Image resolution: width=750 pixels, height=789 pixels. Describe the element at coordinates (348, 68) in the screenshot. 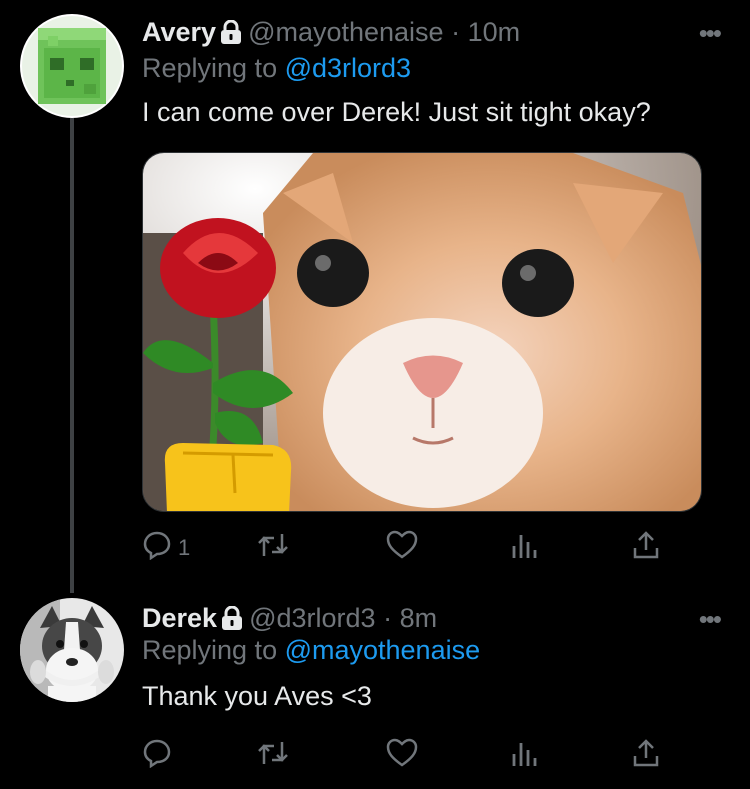

I see `replying-to-link: @d3rlord3` at that location.